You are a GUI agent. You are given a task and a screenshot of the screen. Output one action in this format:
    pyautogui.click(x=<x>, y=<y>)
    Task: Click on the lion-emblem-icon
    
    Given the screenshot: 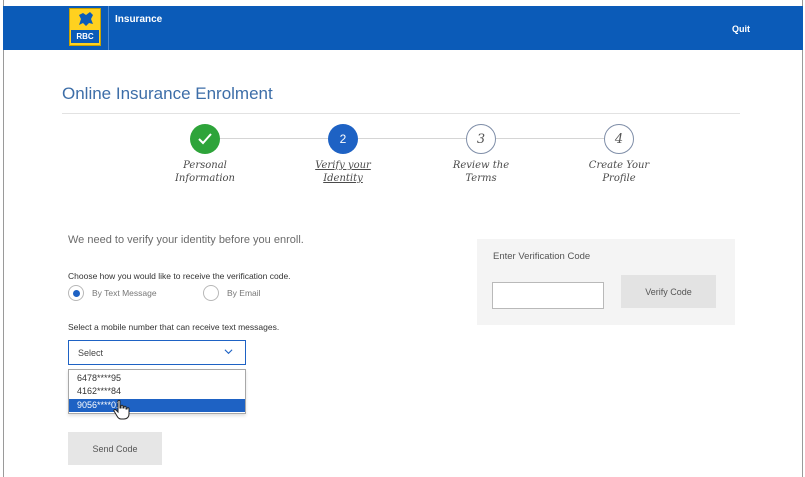 What is the action you would take?
    pyautogui.click(x=86, y=19)
    